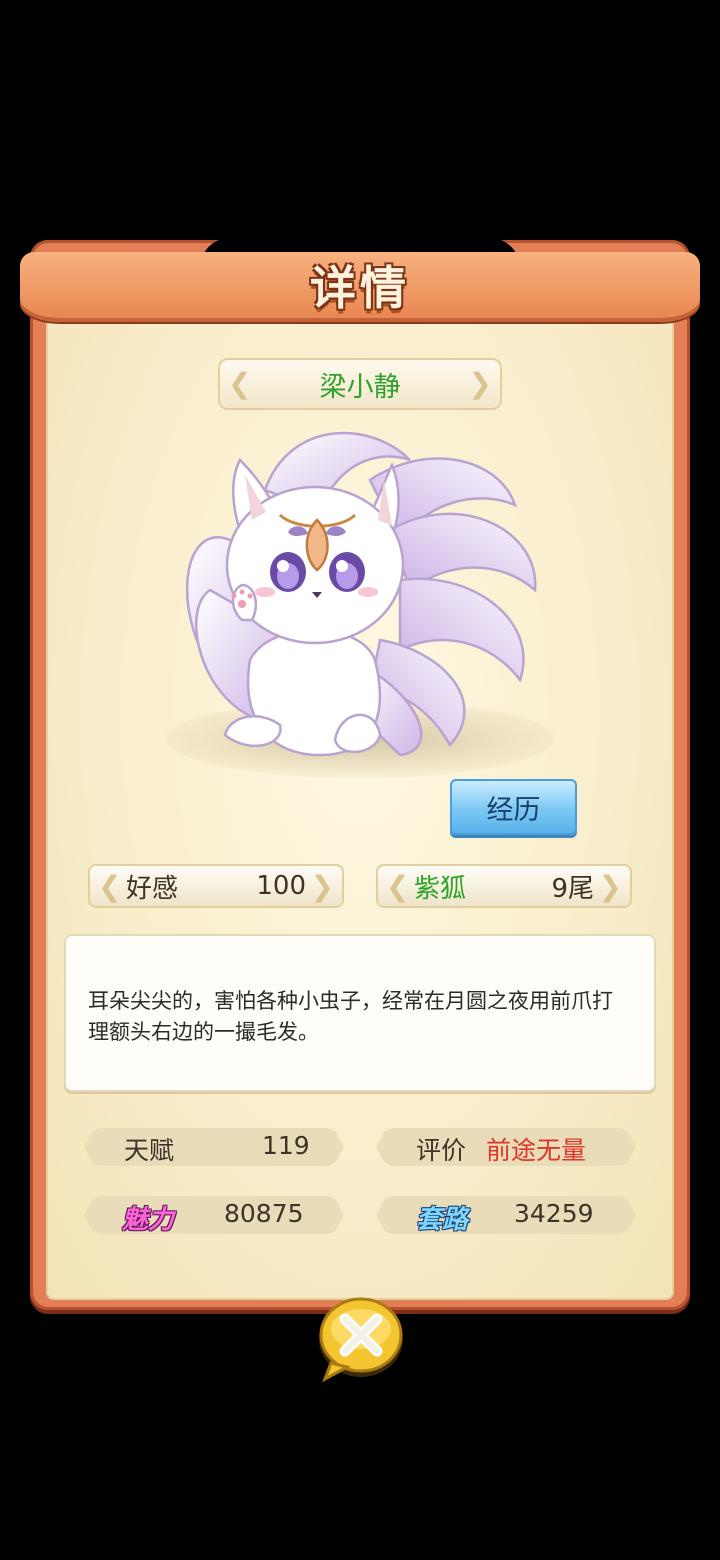 The height and width of the screenshot is (1560, 720). Describe the element at coordinates (442, 1220) in the screenshot. I see `trick-label: 套路` at that location.